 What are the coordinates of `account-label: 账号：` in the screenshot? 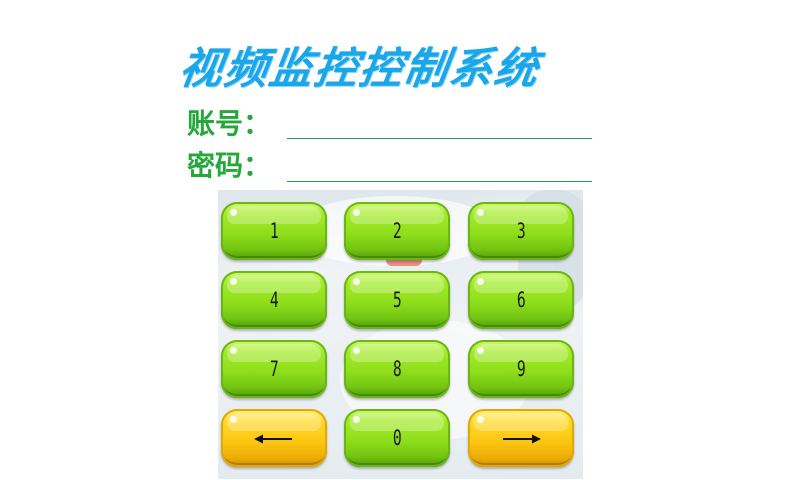 It's located at (229, 123).